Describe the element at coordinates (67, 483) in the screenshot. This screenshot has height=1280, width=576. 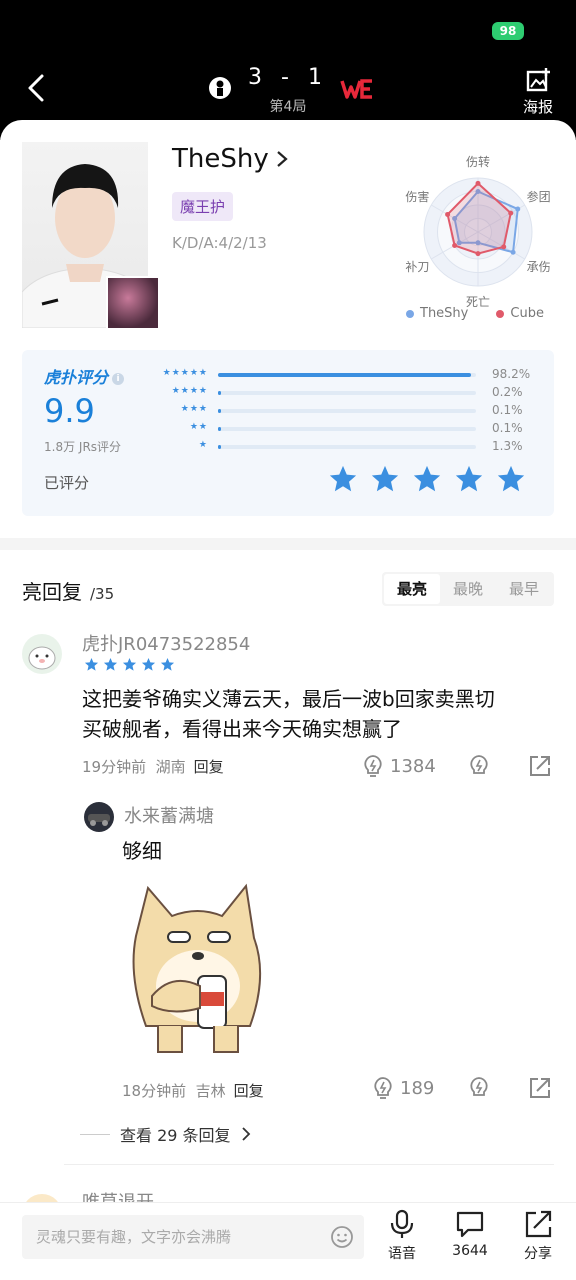
I see `rated-label: 已评分` at that location.